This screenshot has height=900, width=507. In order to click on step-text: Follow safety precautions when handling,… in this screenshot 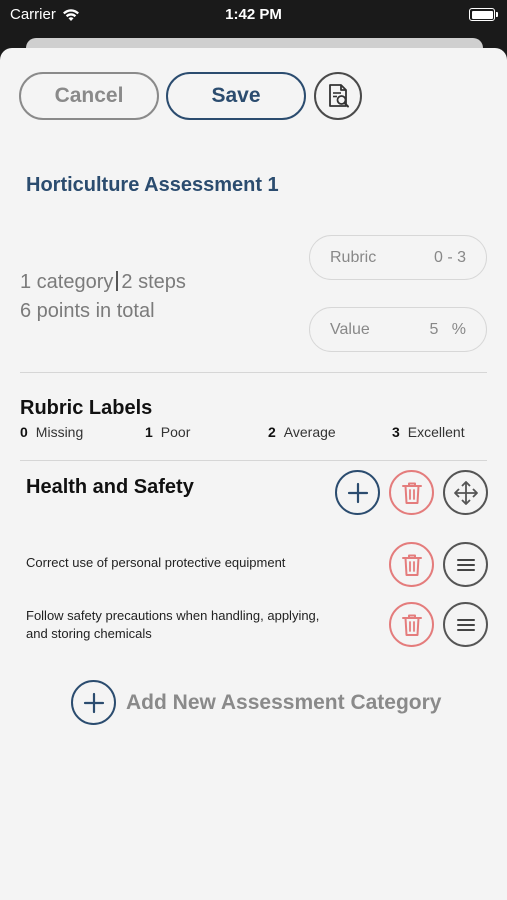, I will do `click(176, 625)`.